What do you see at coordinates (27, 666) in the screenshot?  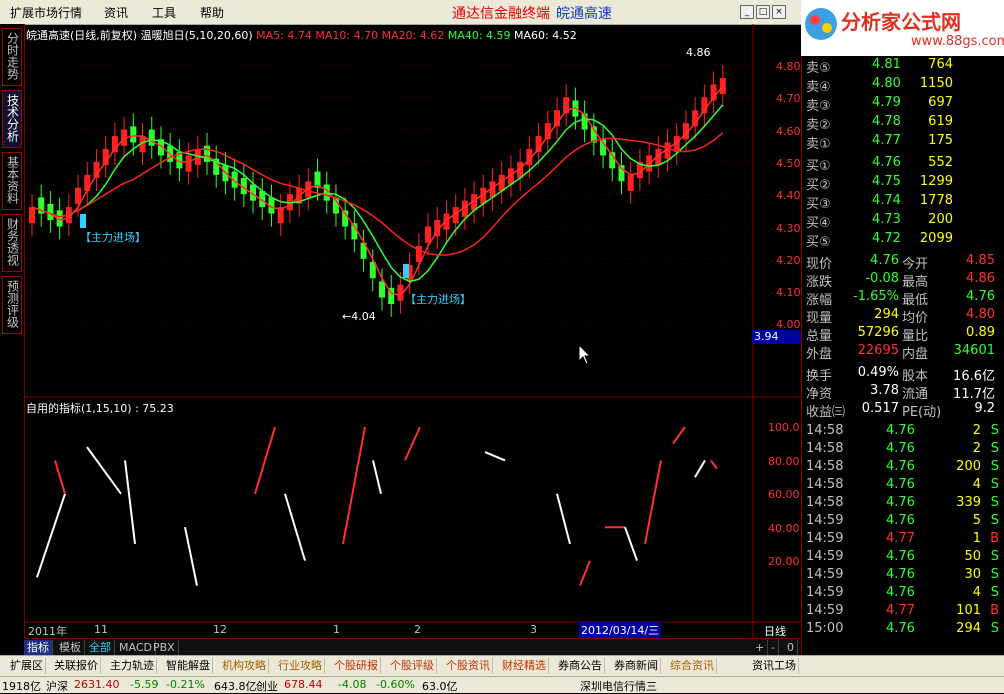 I see `function-button: 扩展区` at bounding box center [27, 666].